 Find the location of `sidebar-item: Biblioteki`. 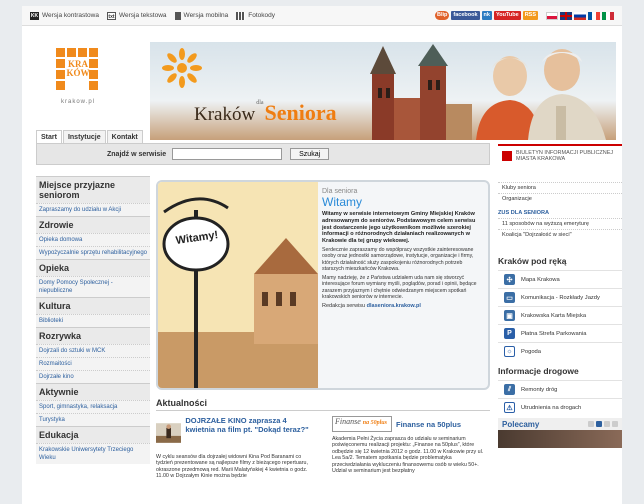

sidebar-item: Biblioteki is located at coordinates (93, 320).